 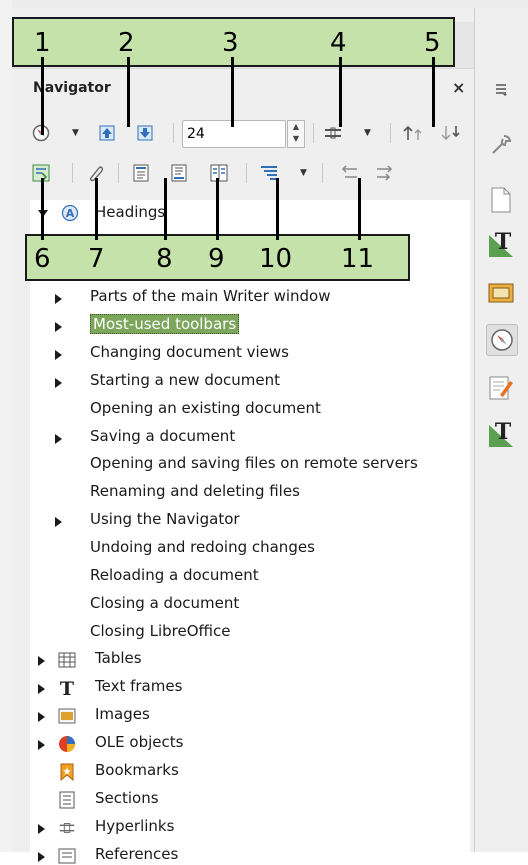 I want to click on heading-item: Starting a new document, so click(x=185, y=380).